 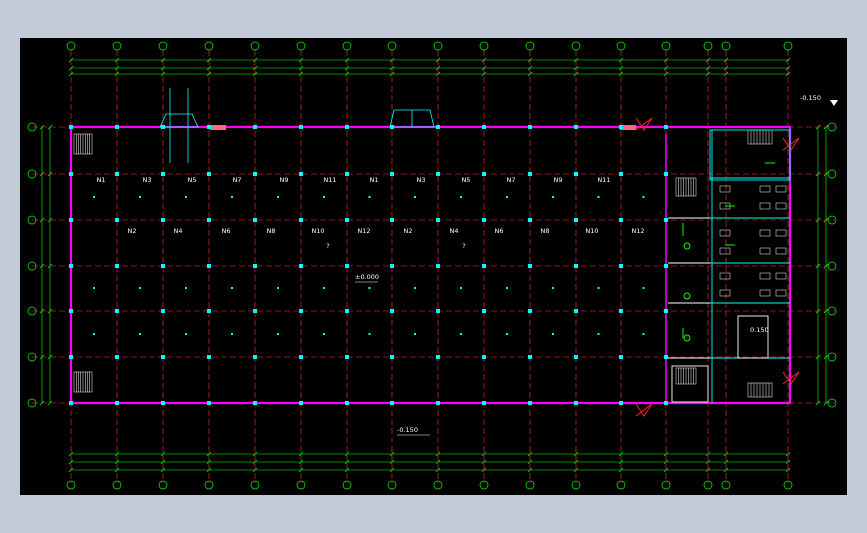 What do you see at coordinates (101, 180) in the screenshot?
I see `room-label: N1` at bounding box center [101, 180].